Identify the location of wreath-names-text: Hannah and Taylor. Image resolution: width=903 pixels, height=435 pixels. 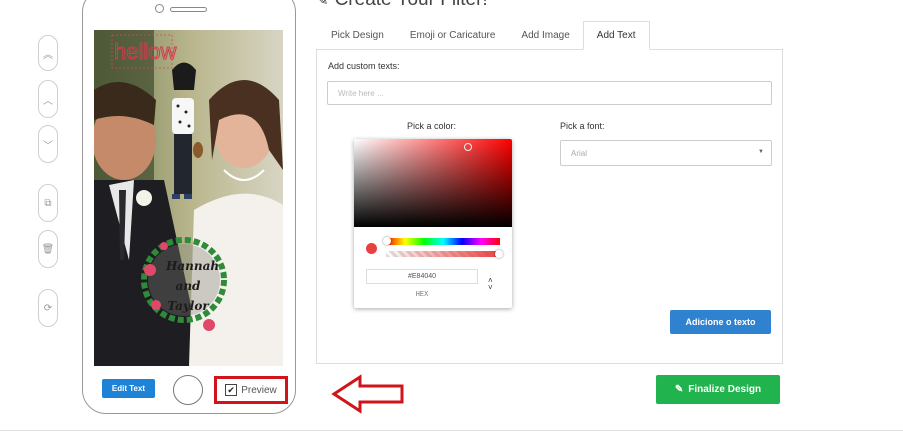
(193, 286).